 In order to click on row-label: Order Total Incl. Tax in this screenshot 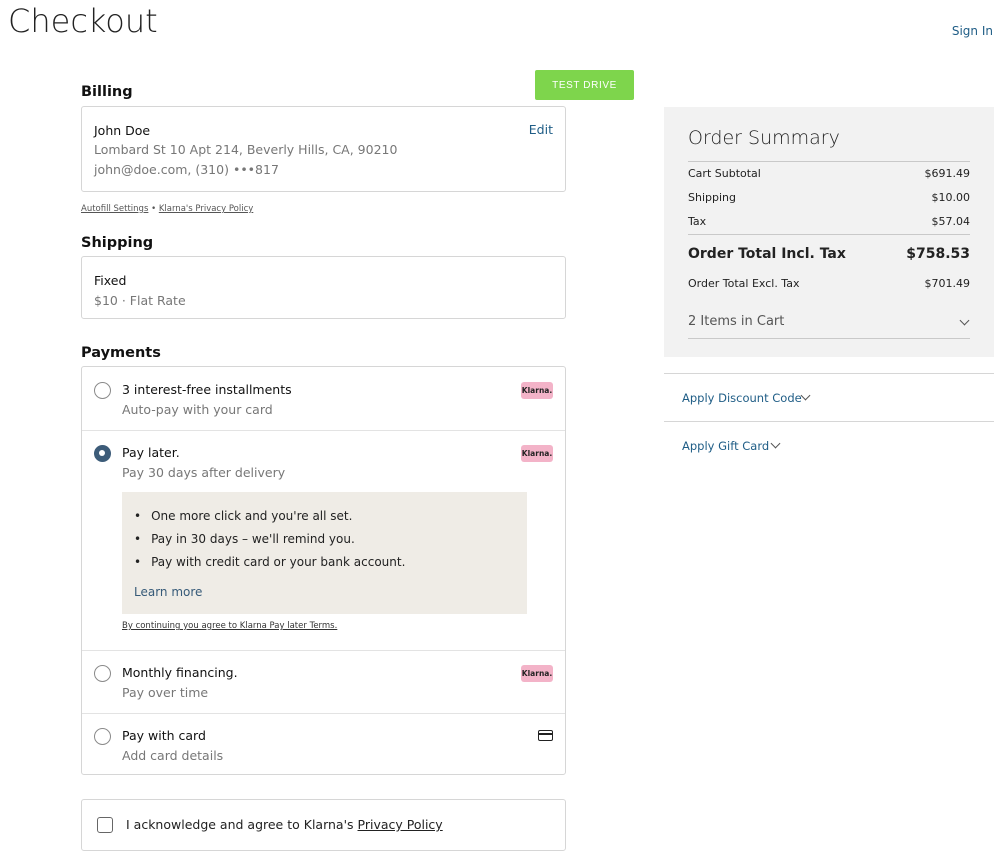, I will do `click(767, 254)`.